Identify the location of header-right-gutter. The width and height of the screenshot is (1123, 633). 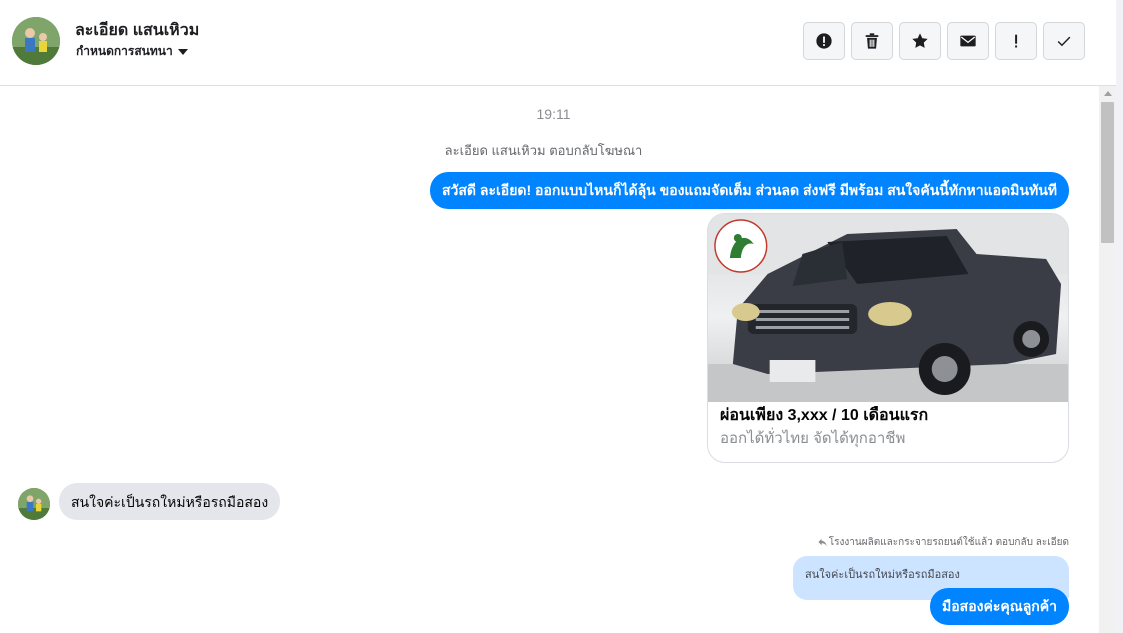
(1119, 43).